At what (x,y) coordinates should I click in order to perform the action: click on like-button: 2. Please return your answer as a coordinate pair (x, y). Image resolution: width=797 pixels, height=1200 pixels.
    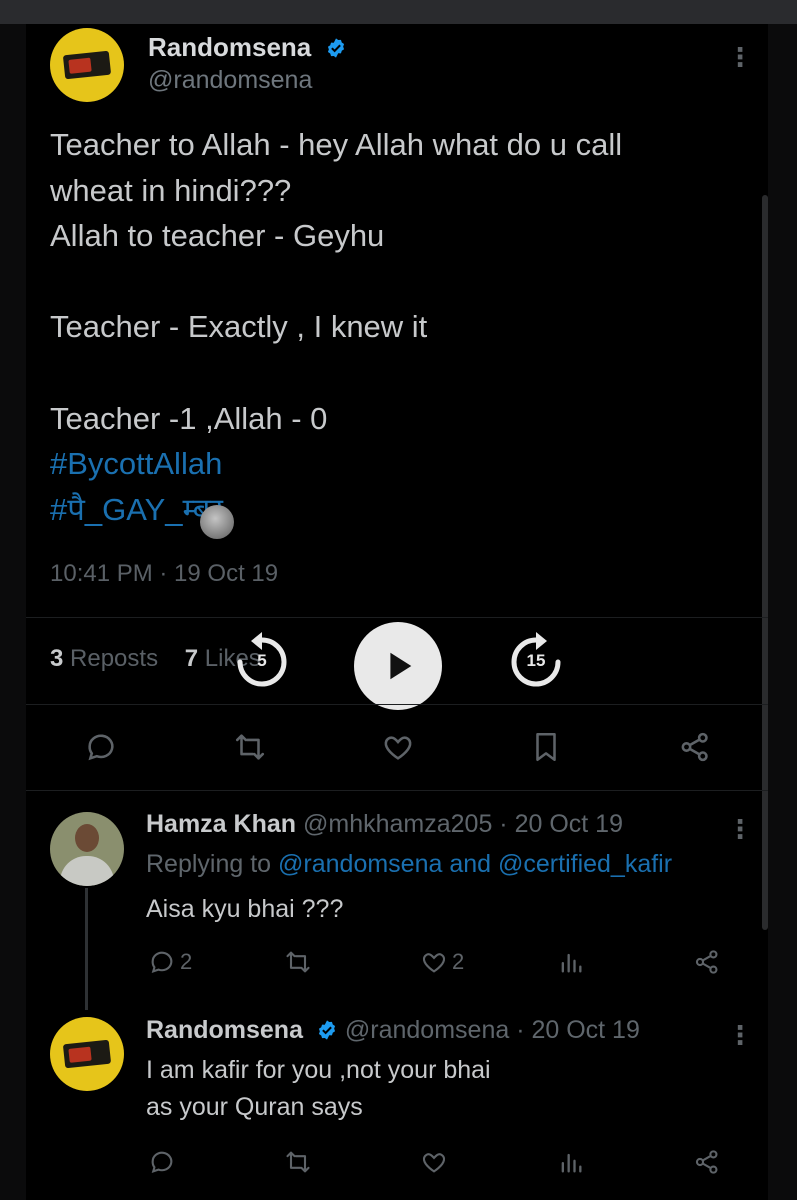
    Looking at the image, I should click on (442, 962).